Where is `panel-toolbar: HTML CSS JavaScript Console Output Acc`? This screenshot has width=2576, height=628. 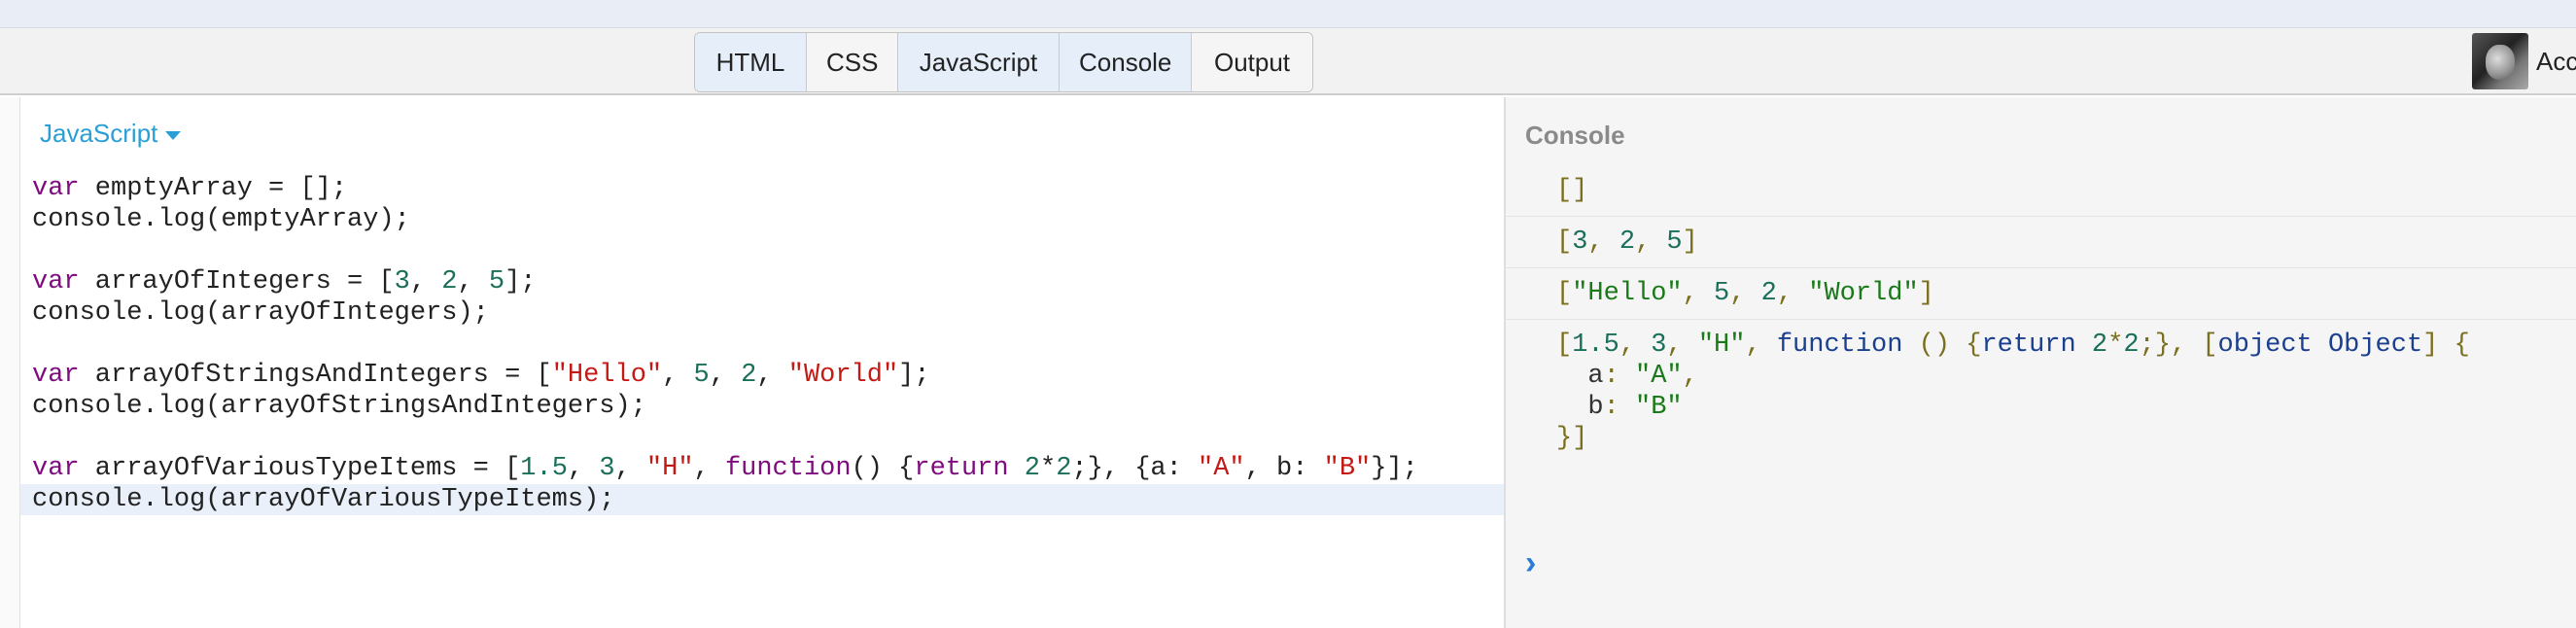 panel-toolbar: HTML CSS JavaScript Console Output Acc is located at coordinates (1288, 62).